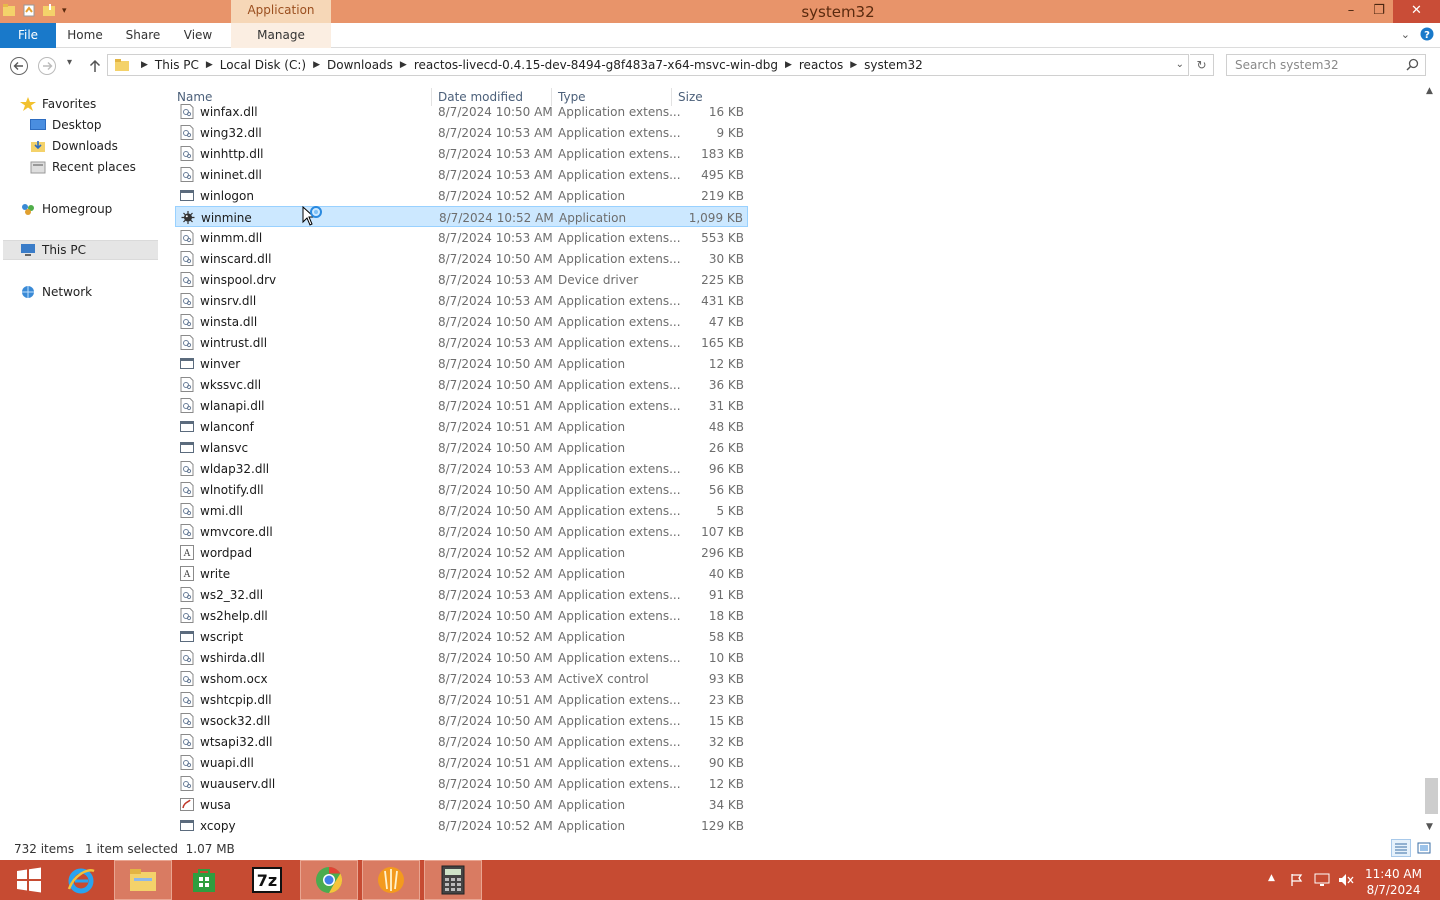 The image size is (1440, 900). Describe the element at coordinates (64, 11) in the screenshot. I see `customize-toolbar-icon: ▾` at that location.